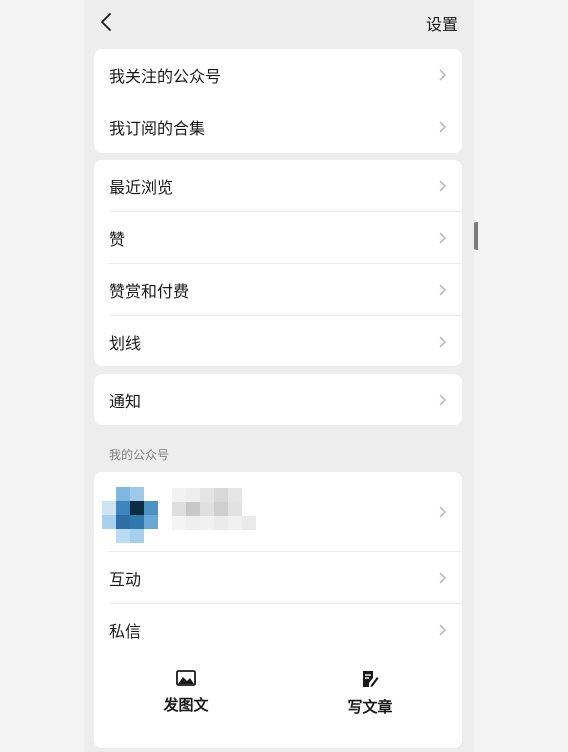 This screenshot has height=752, width=568. I want to click on menu-item-tips-and-payments: 赞赏和付费, so click(278, 290).